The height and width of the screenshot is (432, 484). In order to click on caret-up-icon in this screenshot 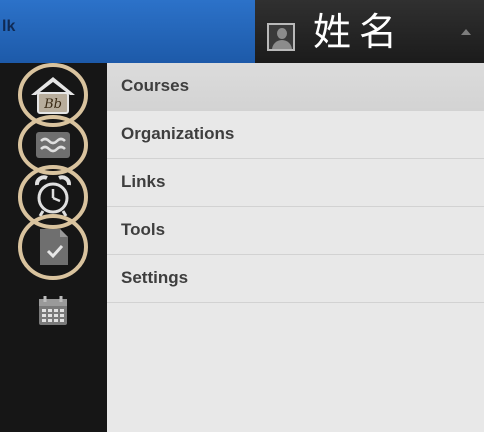, I will do `click(466, 32)`.